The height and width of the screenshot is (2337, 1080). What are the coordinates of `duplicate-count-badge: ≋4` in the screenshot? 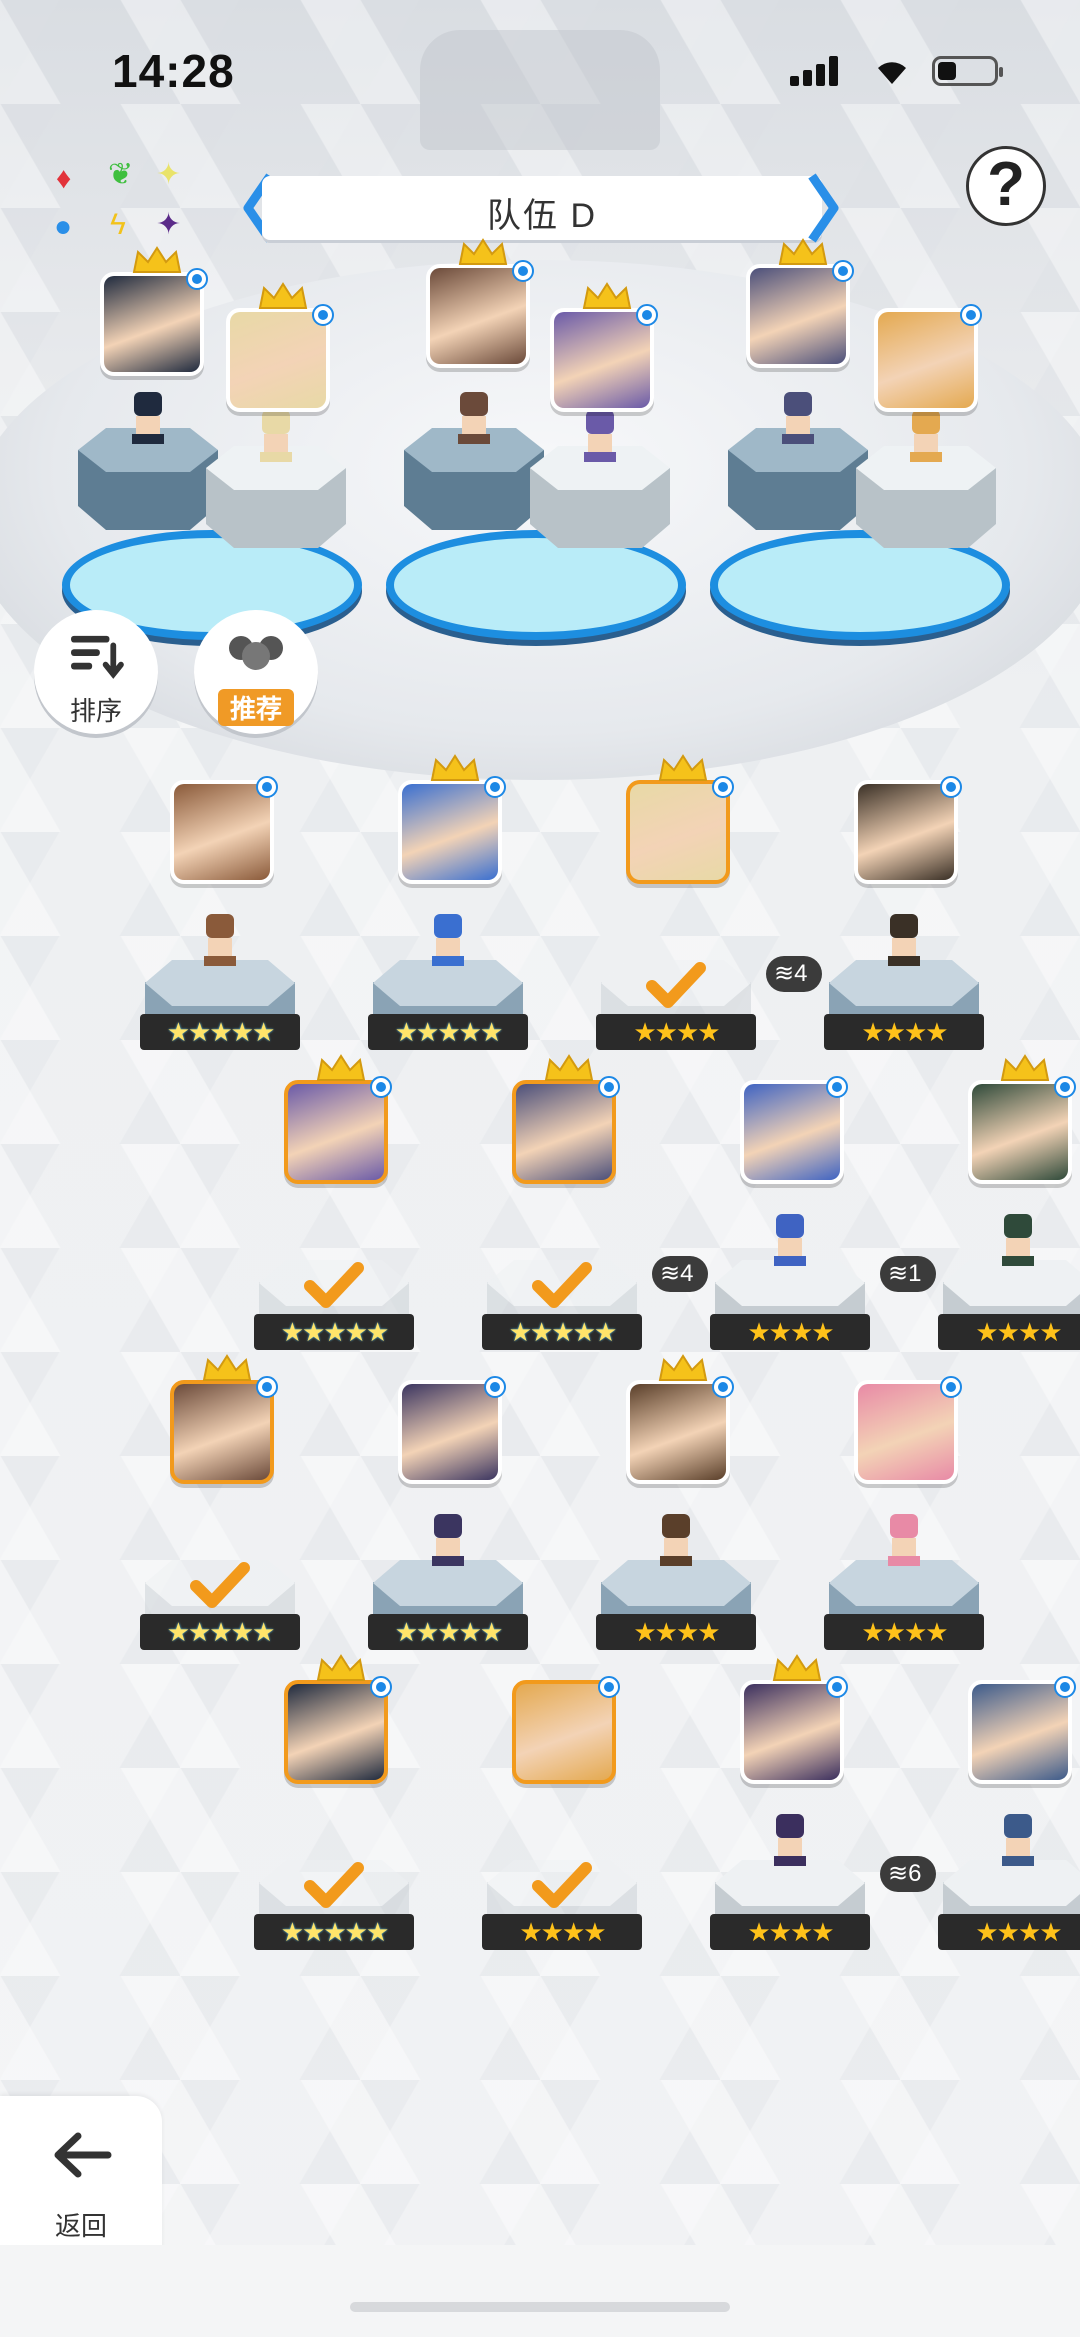 It's located at (794, 974).